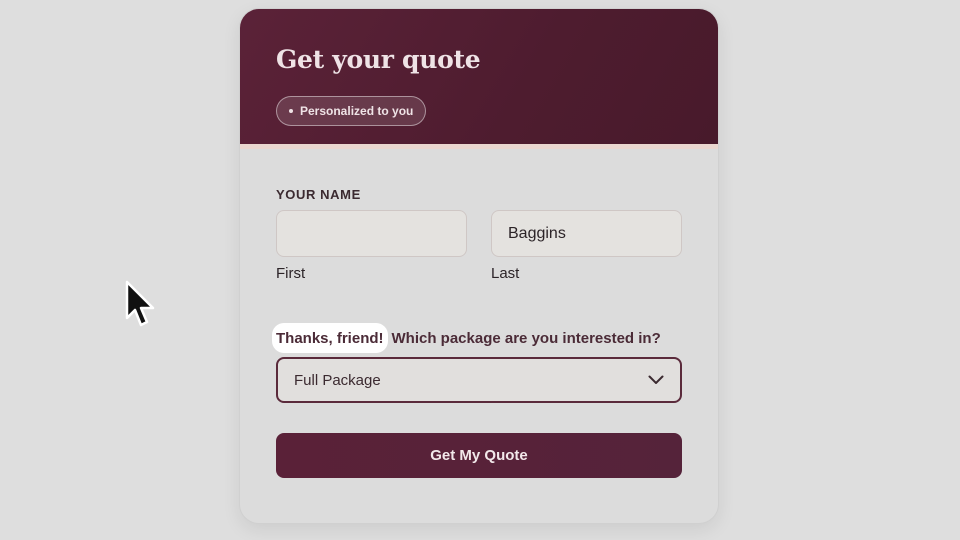 This screenshot has width=960, height=540. What do you see at coordinates (291, 111) in the screenshot?
I see `bullet-icon` at bounding box center [291, 111].